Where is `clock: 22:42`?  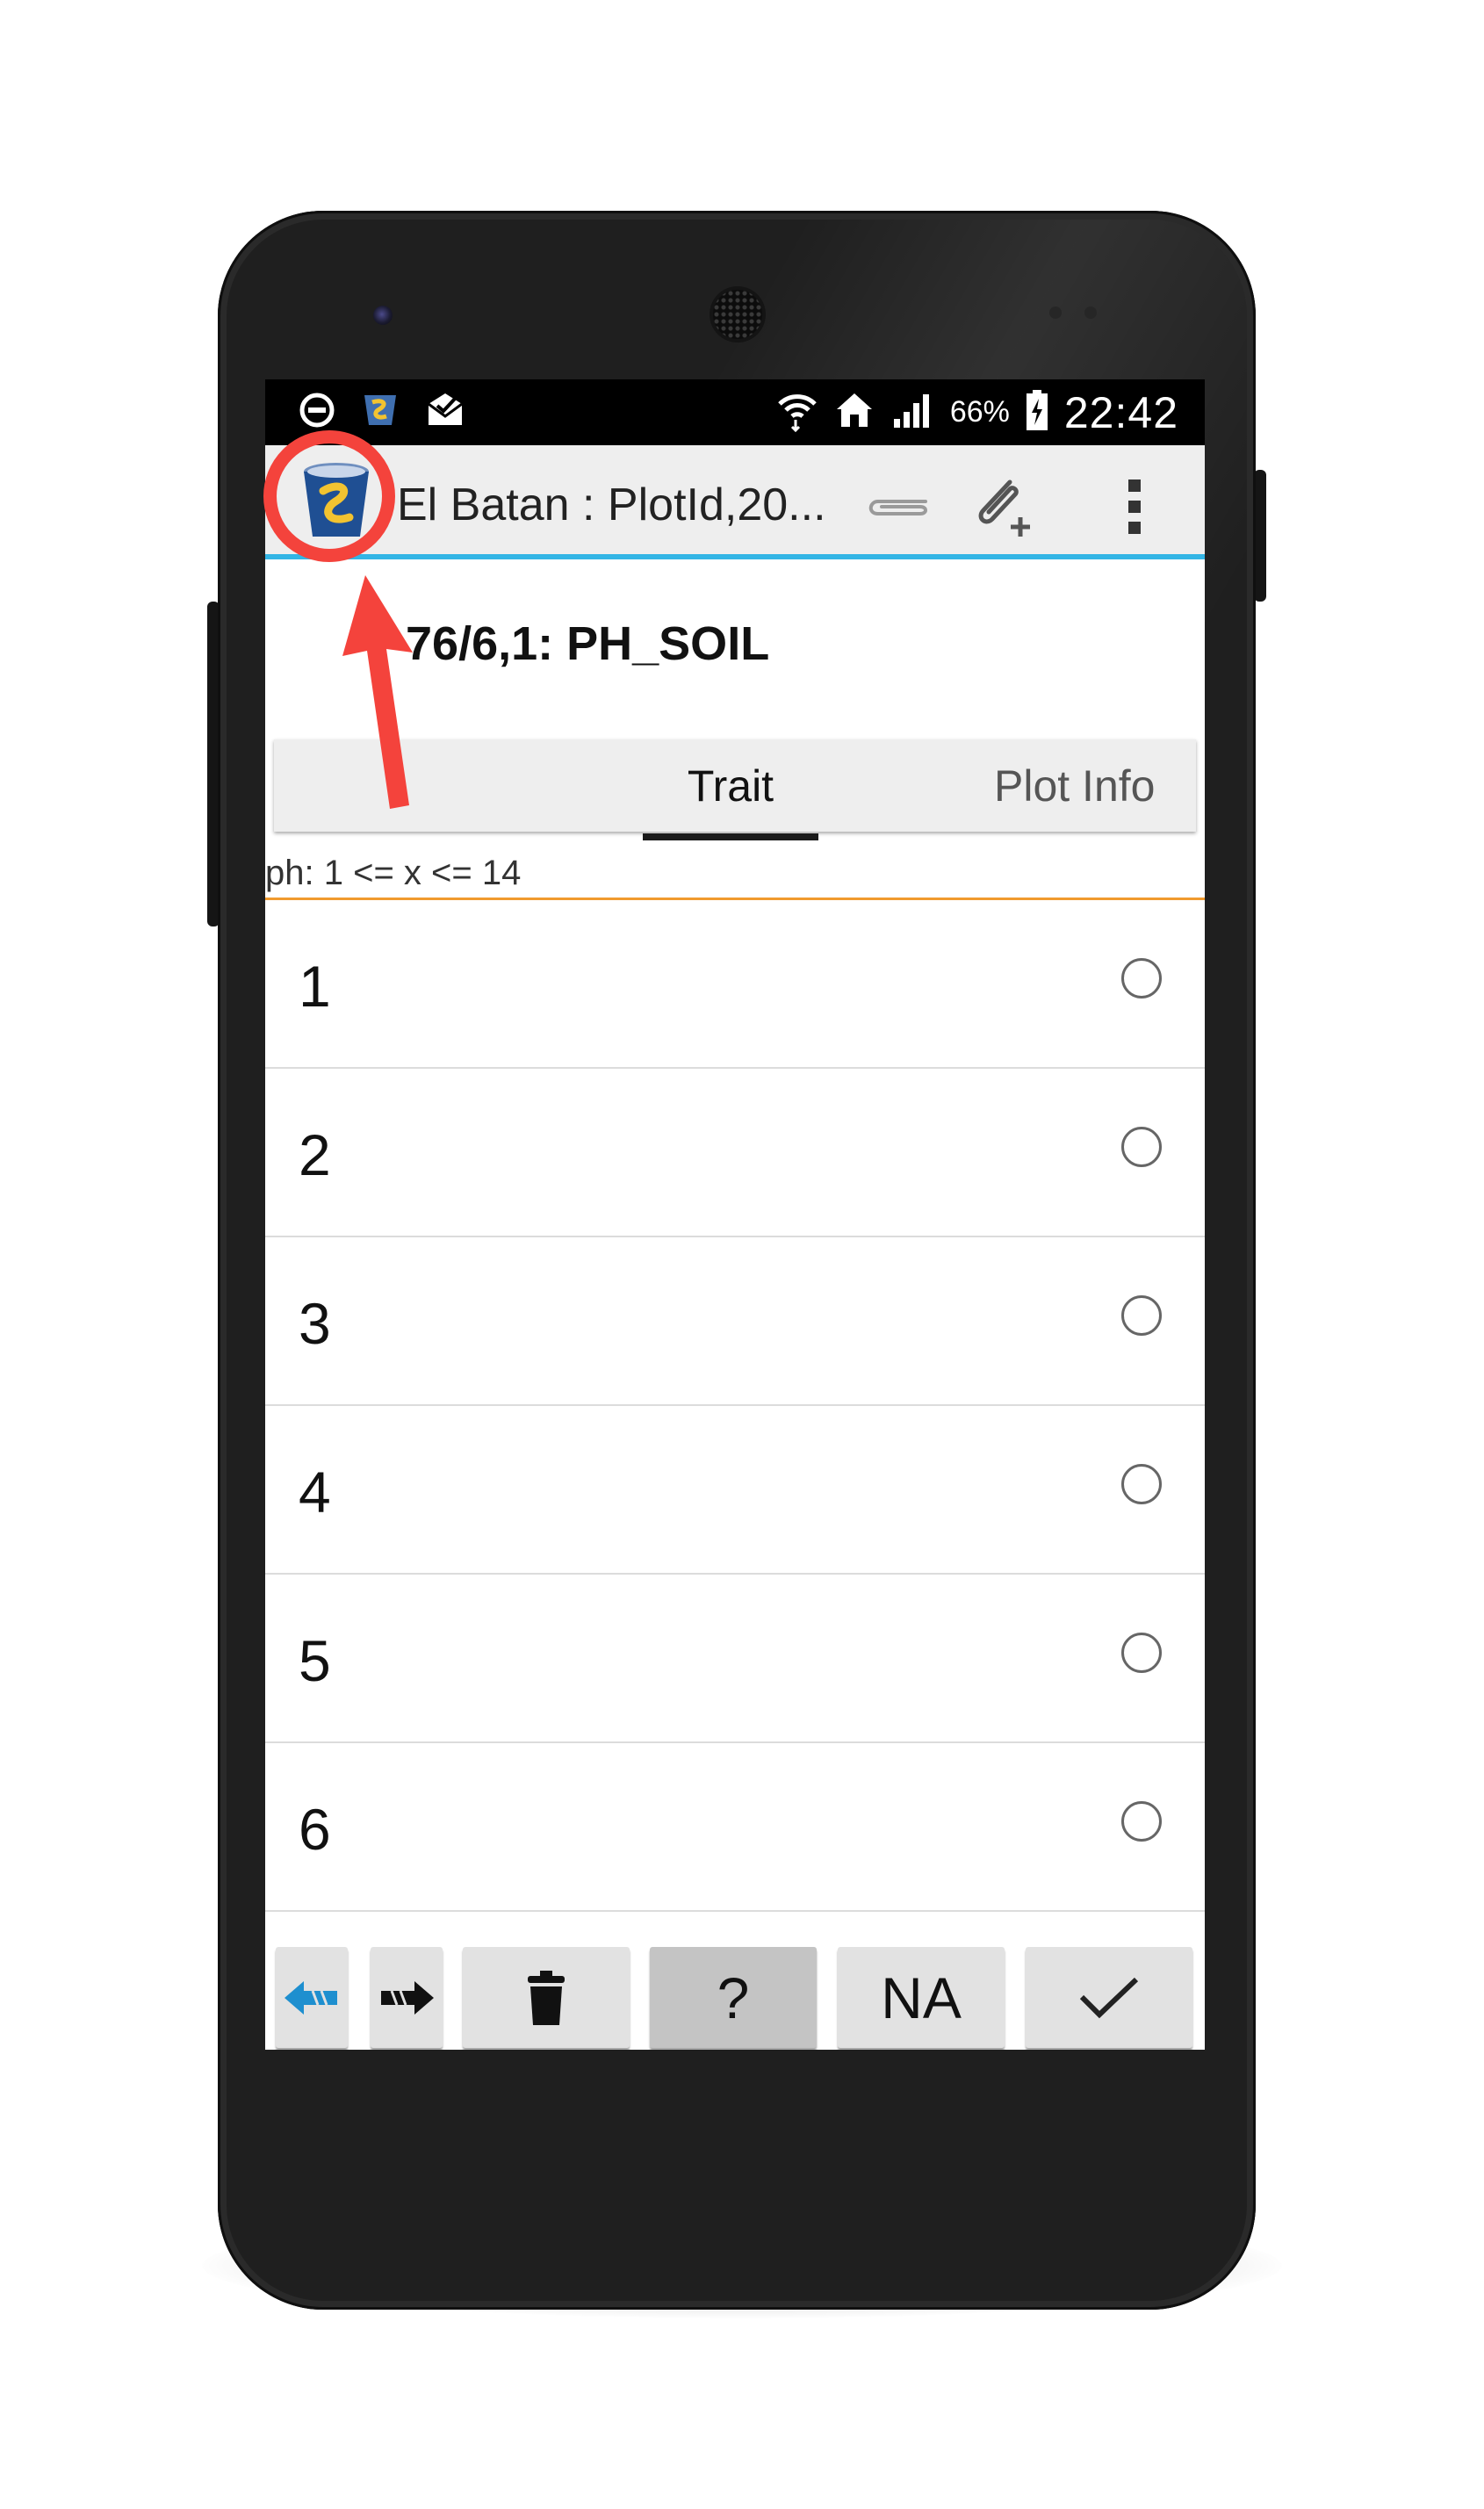 clock: 22:42 is located at coordinates (1120, 412).